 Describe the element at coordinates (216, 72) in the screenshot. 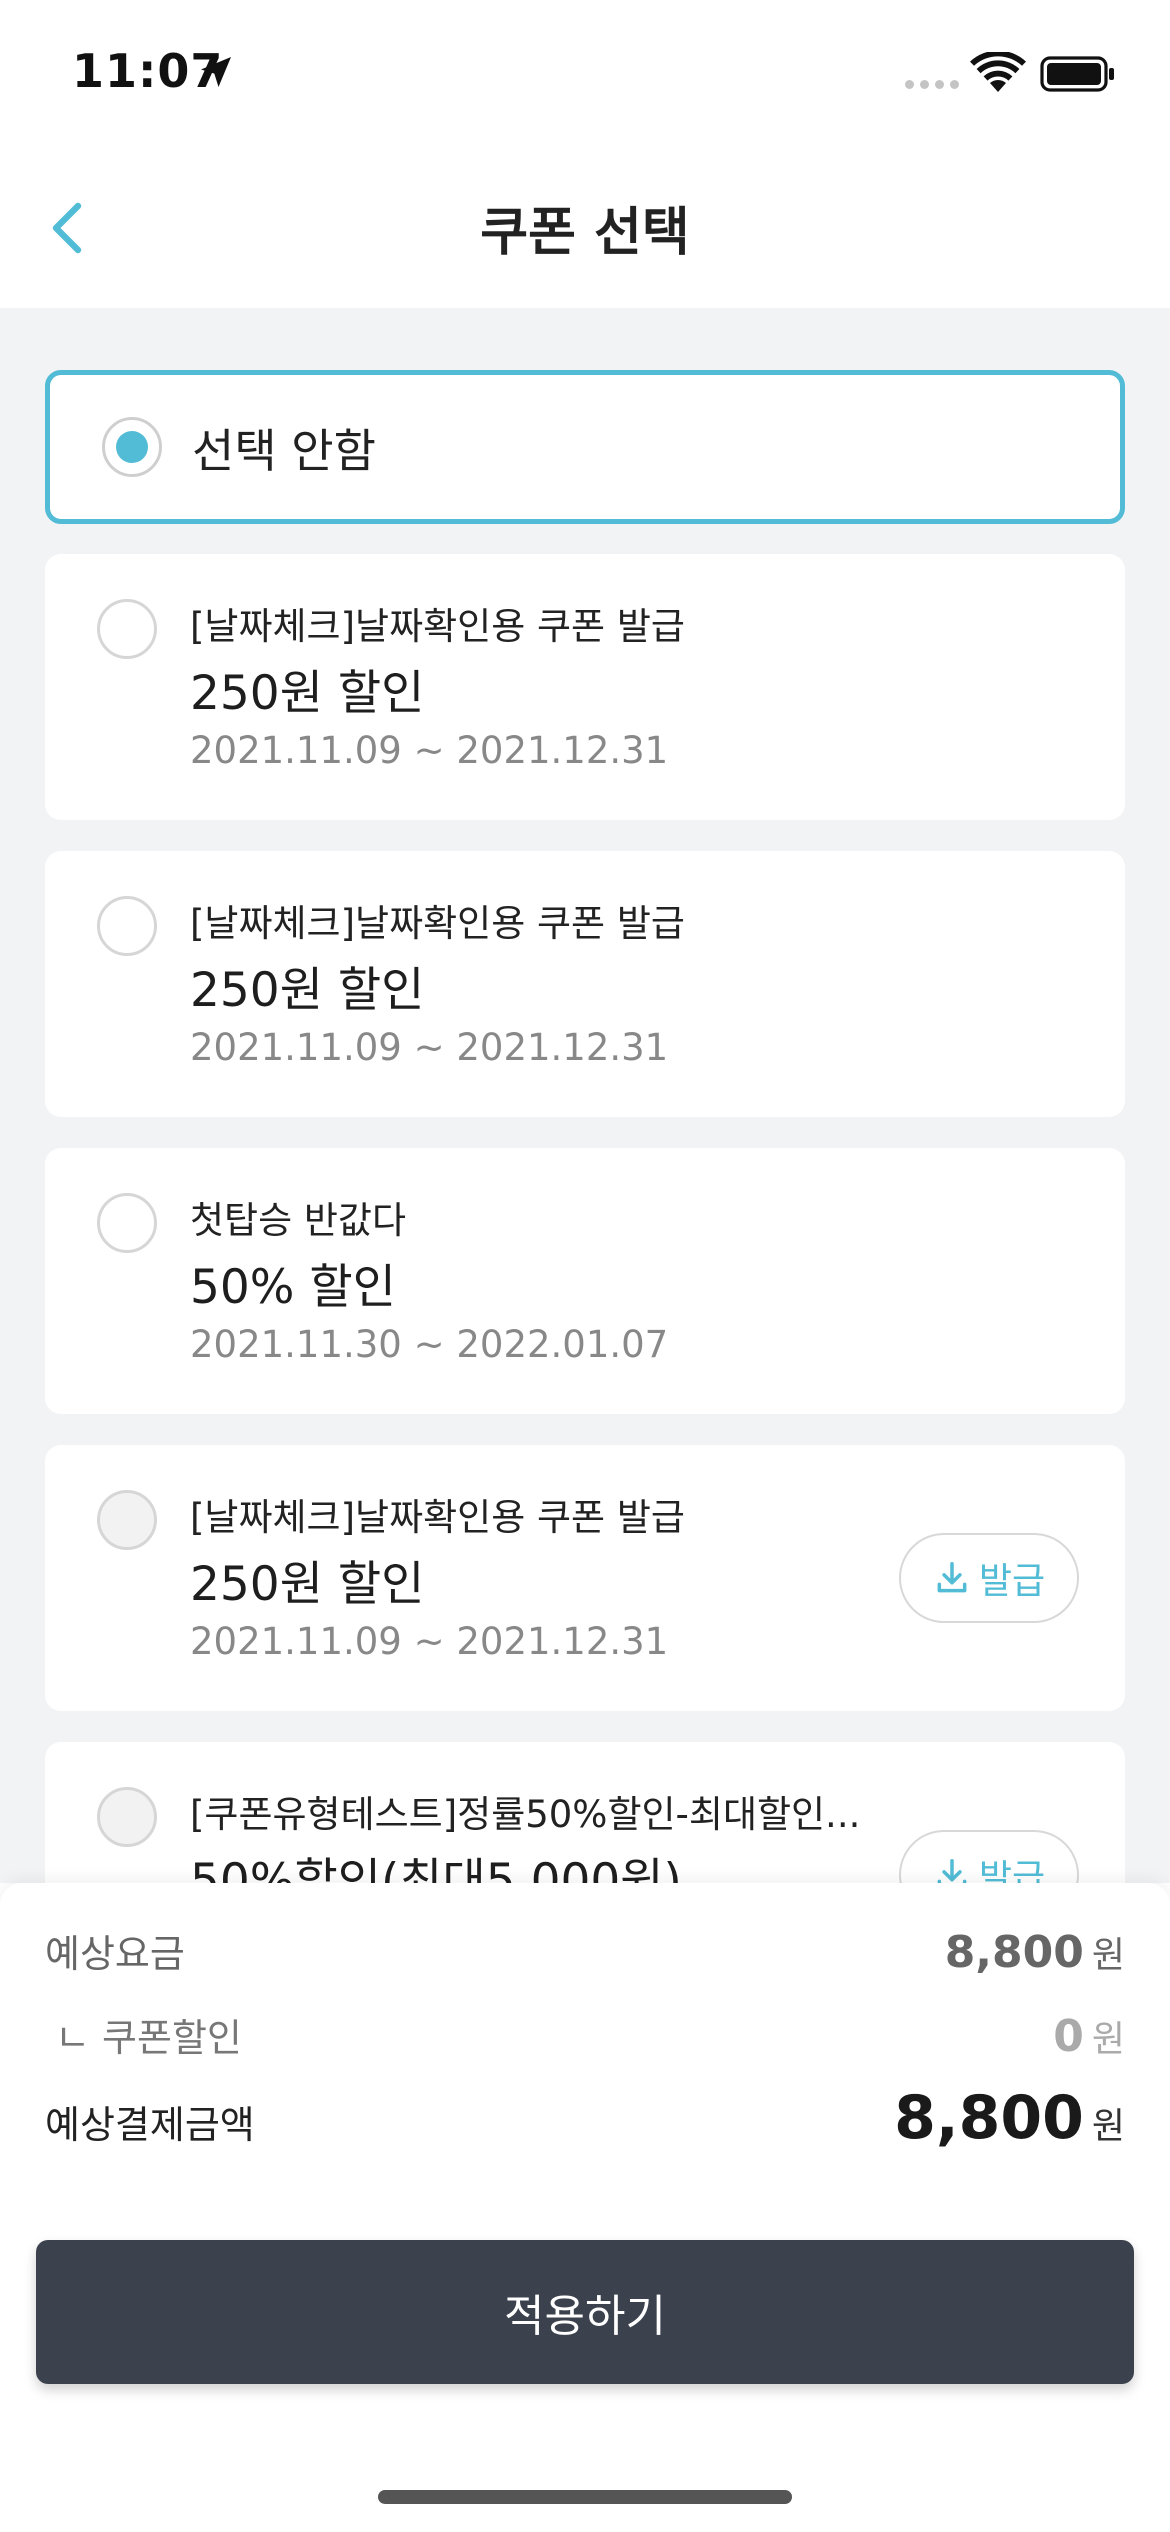

I see `location-arrow-icon` at that location.